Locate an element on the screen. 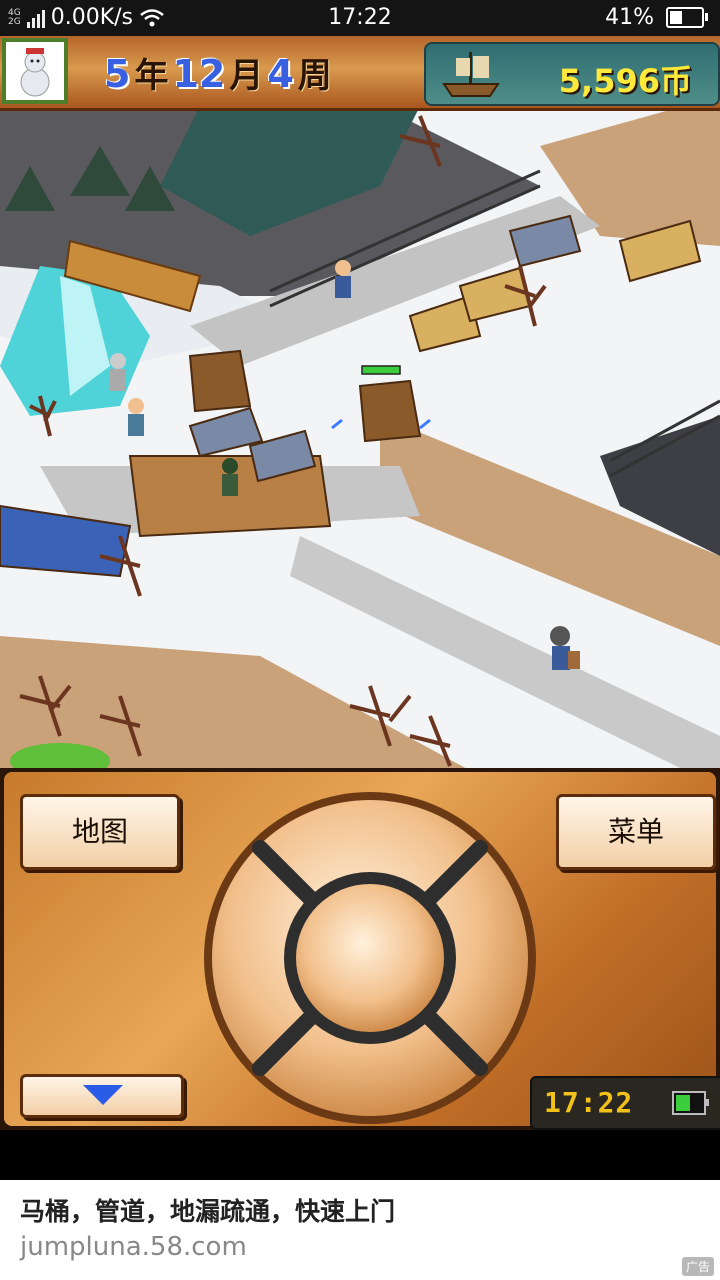 The width and height of the screenshot is (720, 1280). year-unit: 年 is located at coordinates (151, 76).